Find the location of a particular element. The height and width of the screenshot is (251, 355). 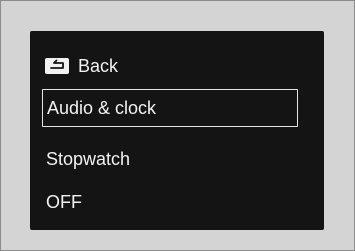

menu-item-back: Back is located at coordinates (80, 66).